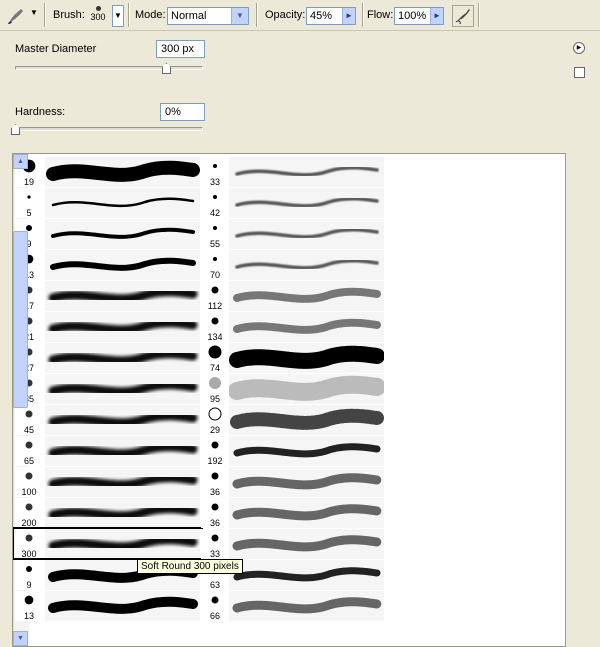  Describe the element at coordinates (215, 327) in the screenshot. I see `brush-preset-thumb: 134` at that location.